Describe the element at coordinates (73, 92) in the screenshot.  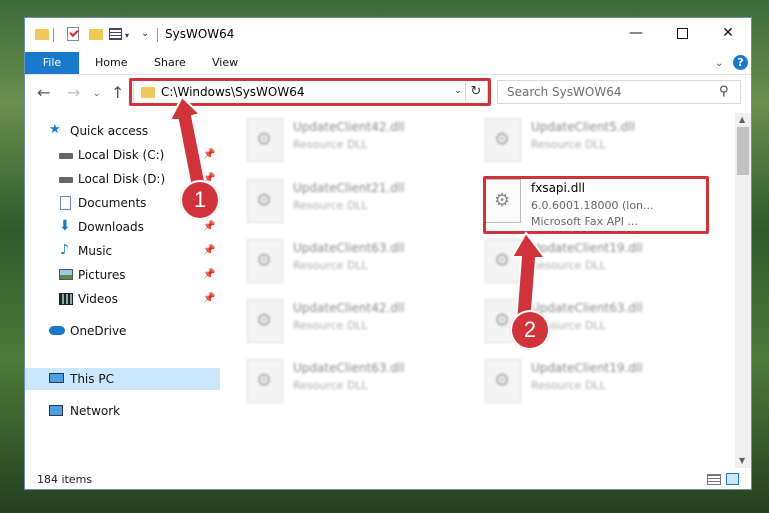
I see `forward-button: →` at that location.